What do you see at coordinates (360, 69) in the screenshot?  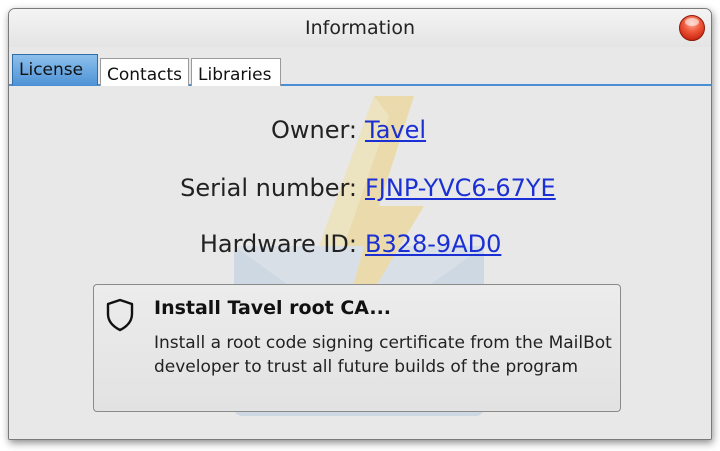 I see `tab-bar: License Contacts Libraries` at bounding box center [360, 69].